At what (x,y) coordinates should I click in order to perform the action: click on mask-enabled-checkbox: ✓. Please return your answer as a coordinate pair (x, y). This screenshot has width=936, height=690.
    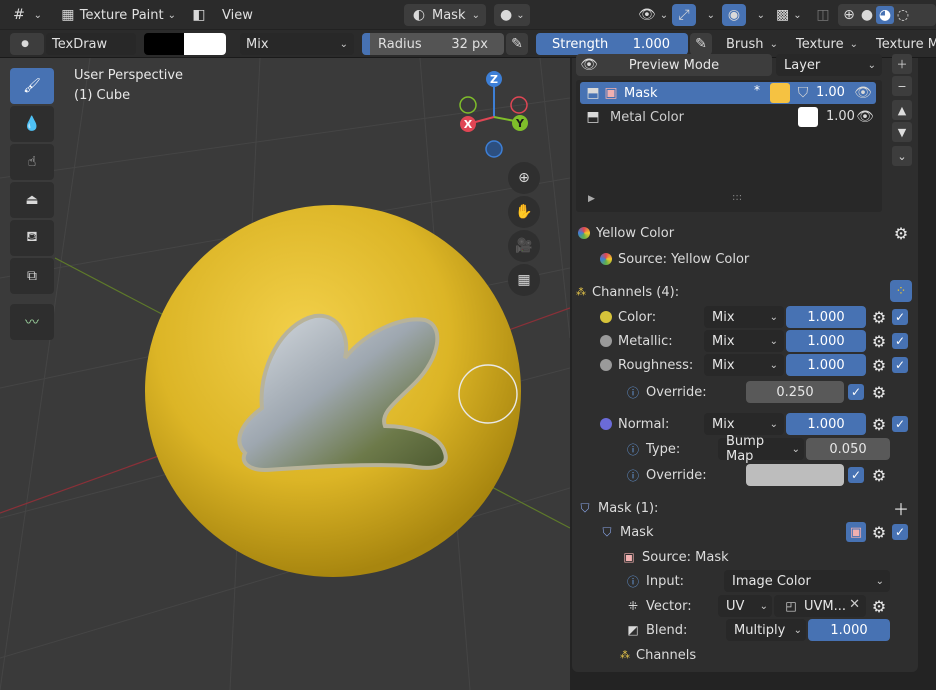
    Looking at the image, I should click on (900, 532).